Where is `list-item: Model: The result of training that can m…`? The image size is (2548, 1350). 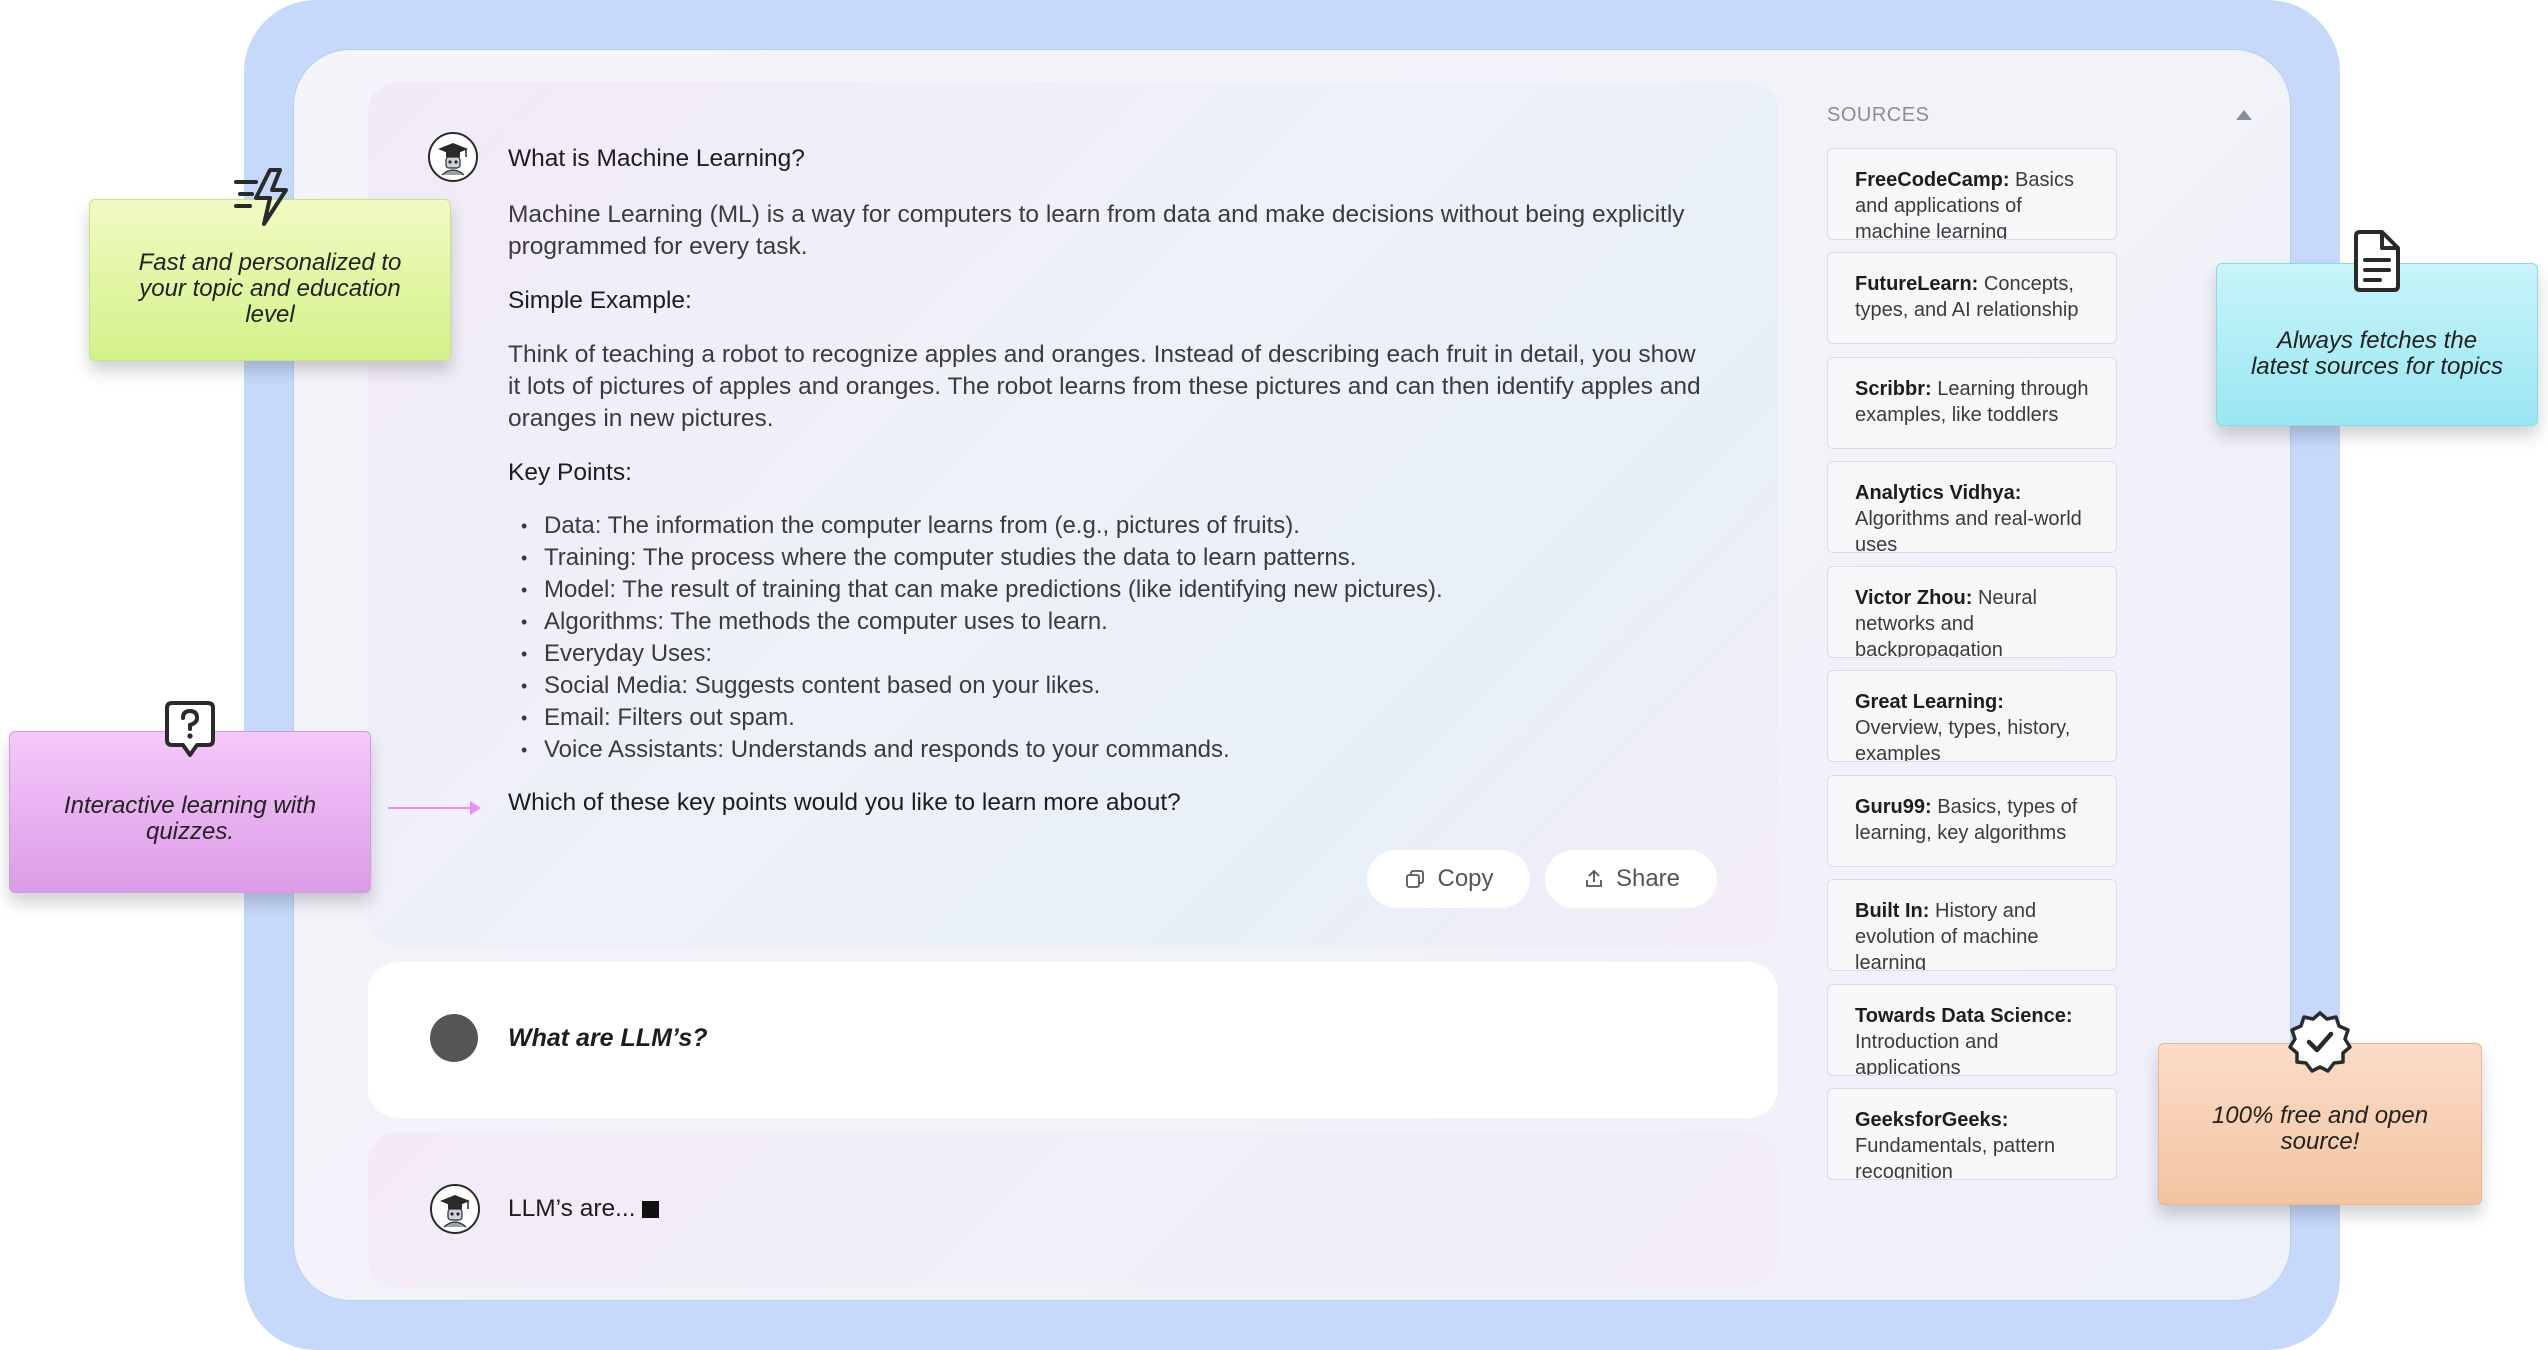
list-item: Model: The result of training that can m… is located at coordinates (975, 590).